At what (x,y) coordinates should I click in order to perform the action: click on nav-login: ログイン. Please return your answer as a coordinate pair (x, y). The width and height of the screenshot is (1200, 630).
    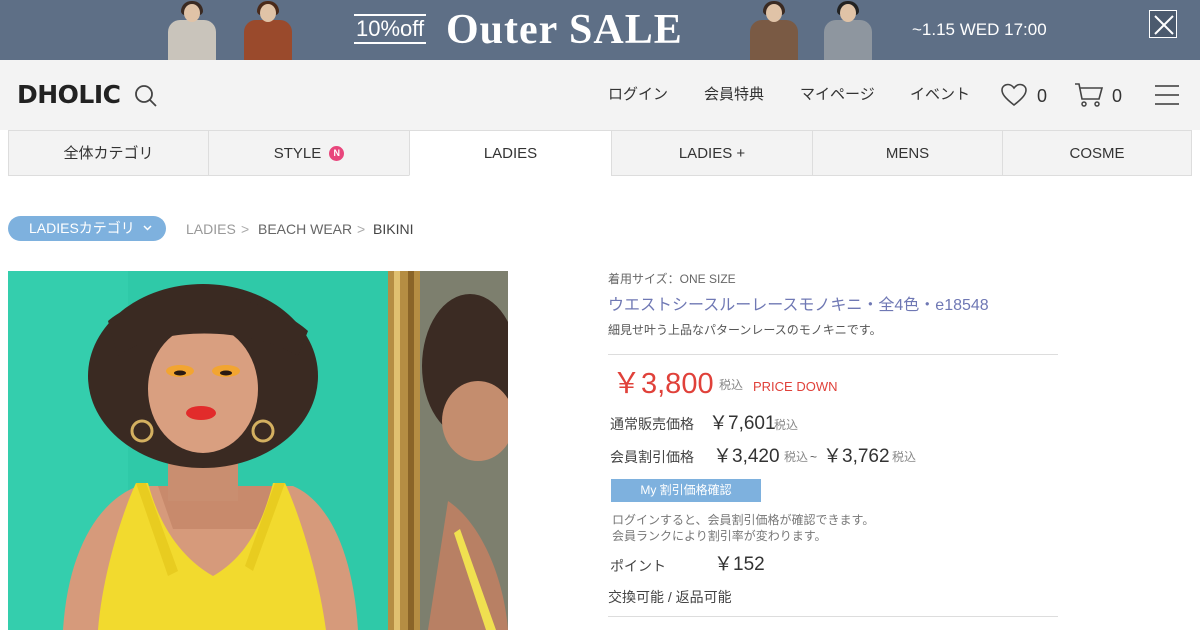
    Looking at the image, I should click on (638, 95).